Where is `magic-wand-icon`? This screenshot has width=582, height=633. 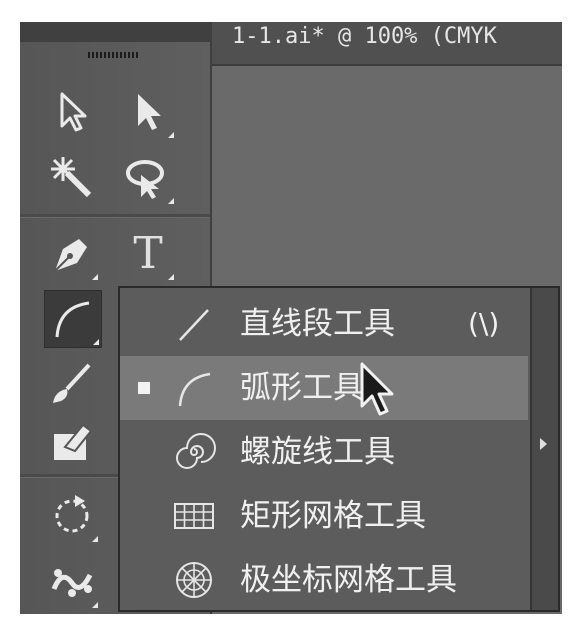 magic-wand-icon is located at coordinates (71, 177).